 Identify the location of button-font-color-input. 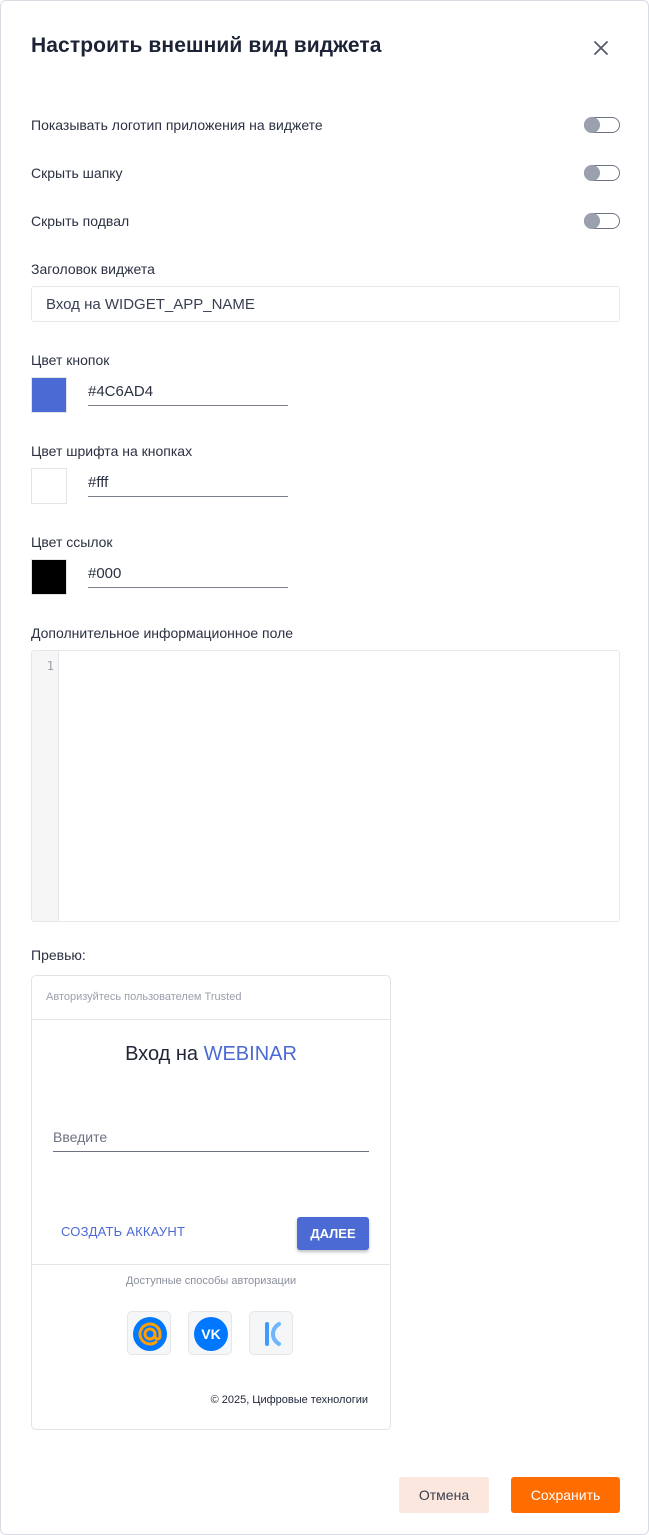
(188, 483).